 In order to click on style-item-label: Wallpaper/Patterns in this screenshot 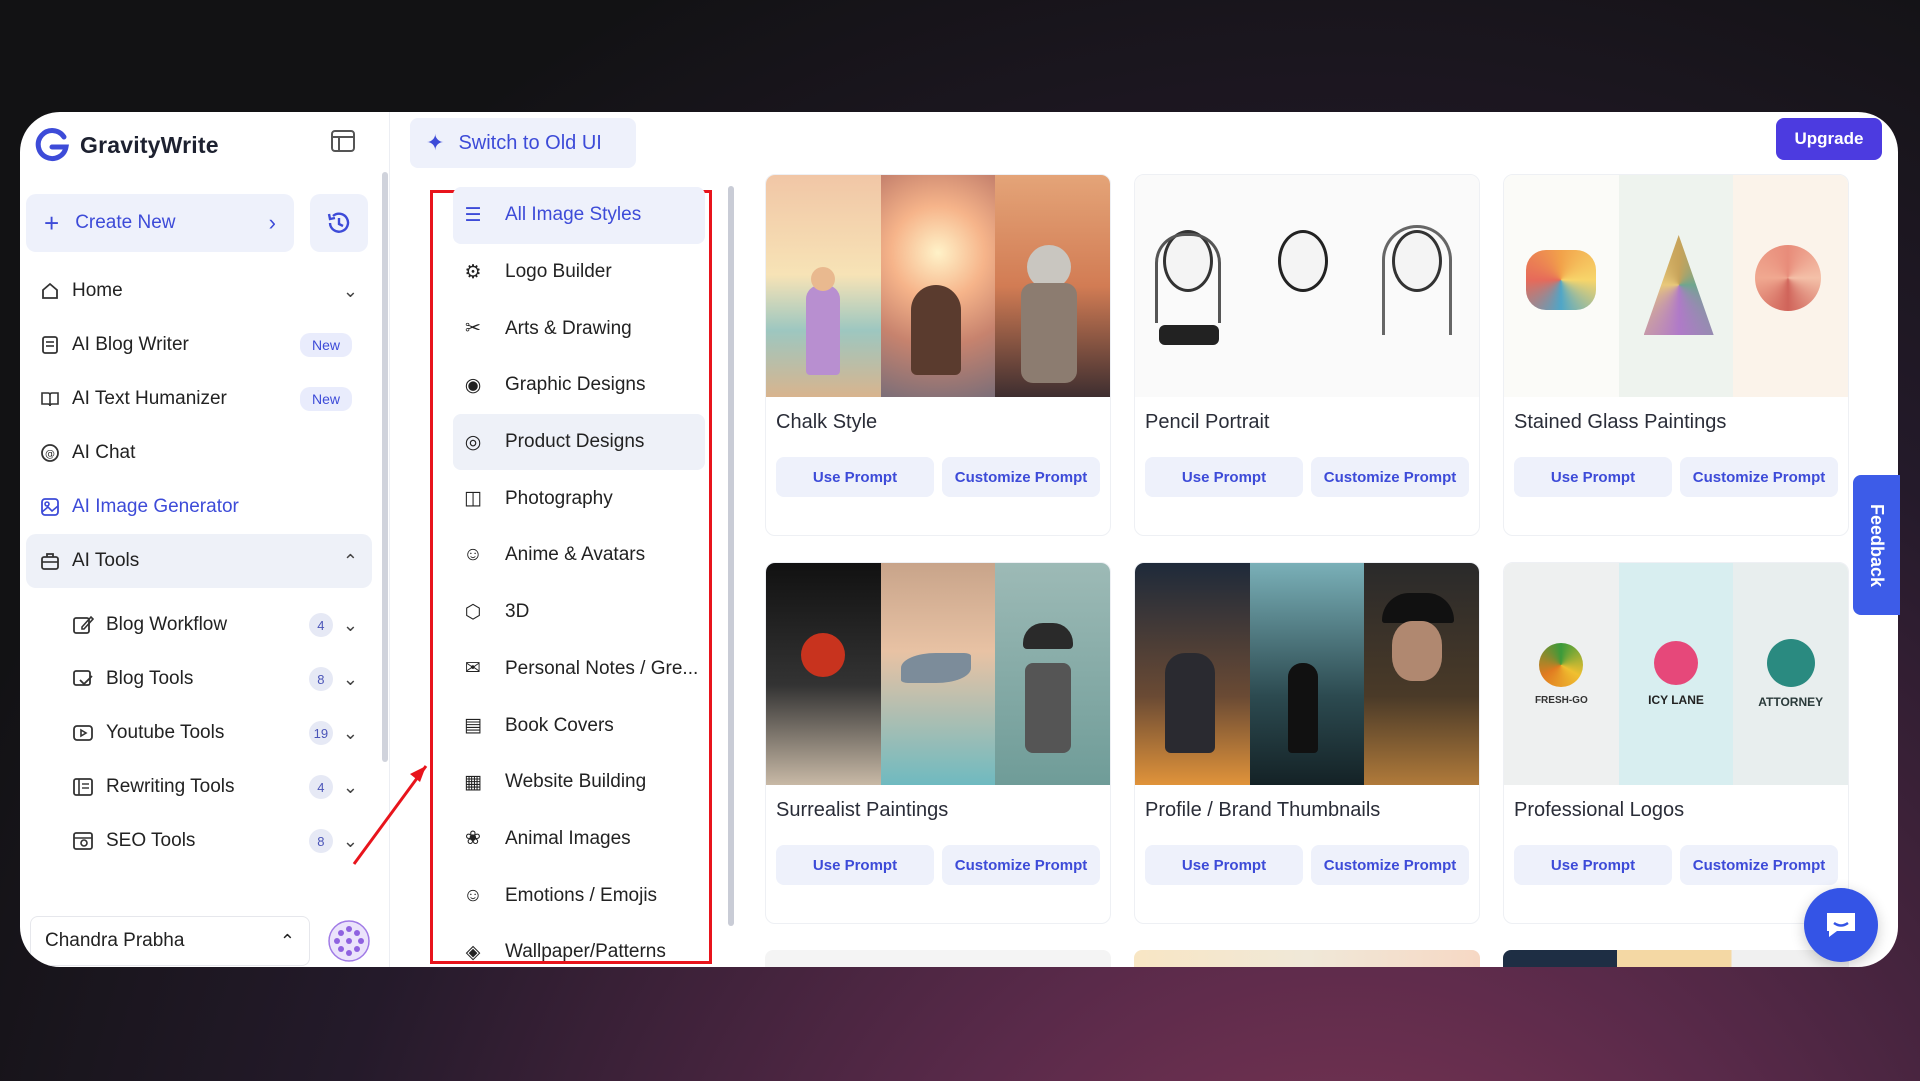, I will do `click(585, 952)`.